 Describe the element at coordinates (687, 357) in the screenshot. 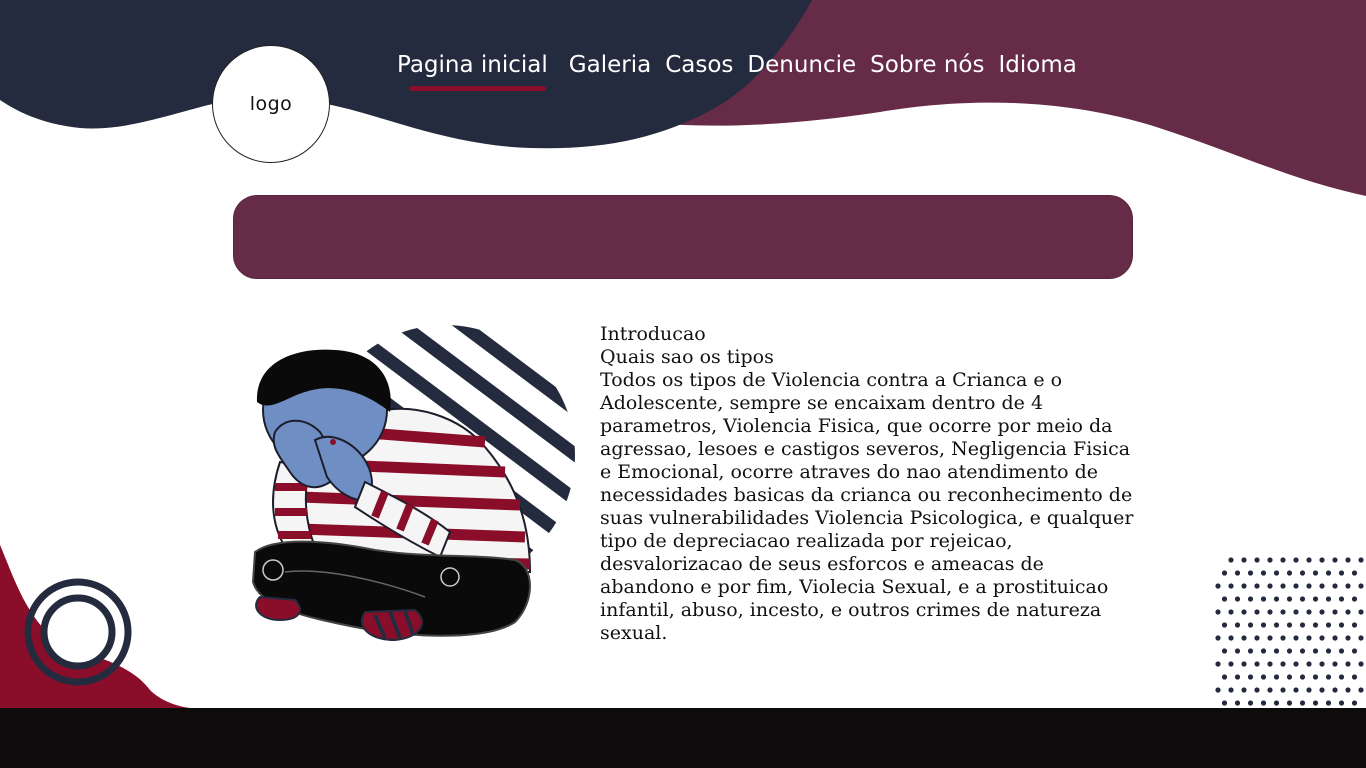

I see `article-subheading: Quais sao os tipos` at that location.